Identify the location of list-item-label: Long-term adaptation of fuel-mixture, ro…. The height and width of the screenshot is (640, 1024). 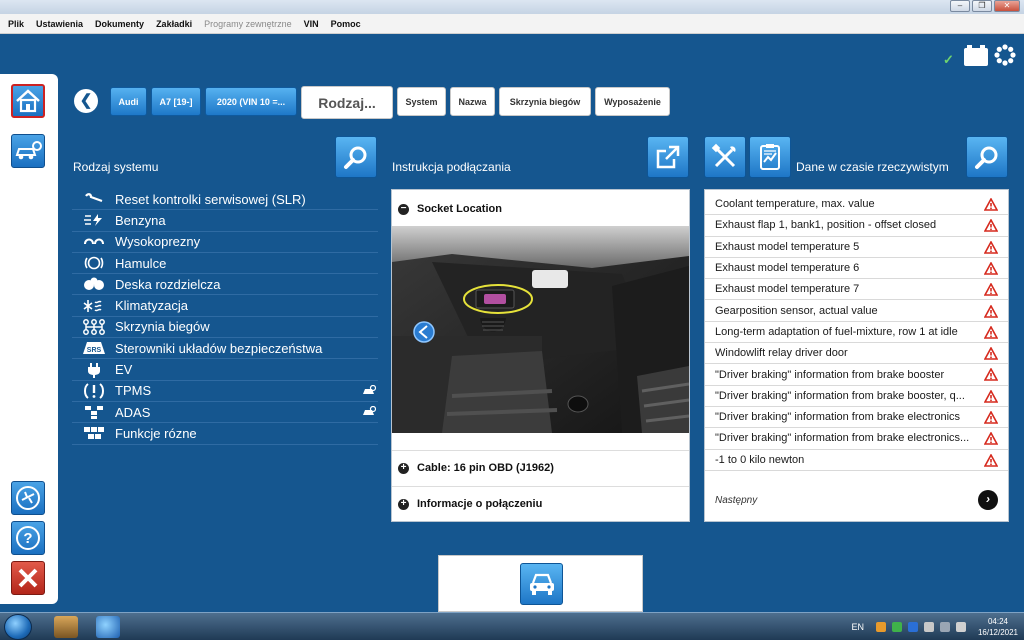
(836, 331).